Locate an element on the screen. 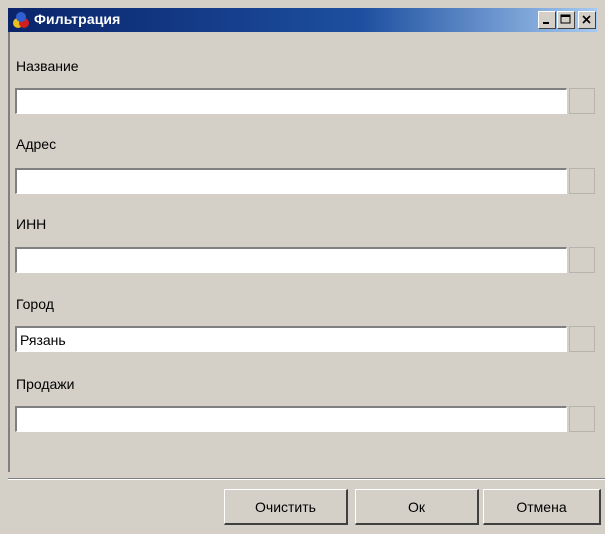 This screenshot has width=605, height=534. address-input is located at coordinates (291, 181).